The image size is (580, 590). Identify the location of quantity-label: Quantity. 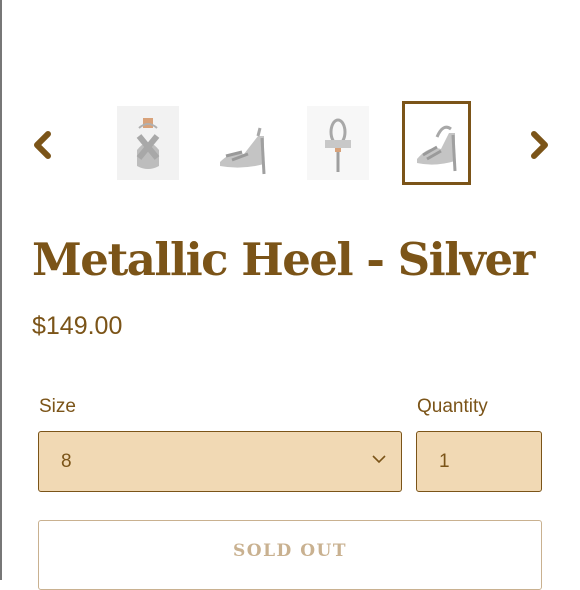
(452, 406).